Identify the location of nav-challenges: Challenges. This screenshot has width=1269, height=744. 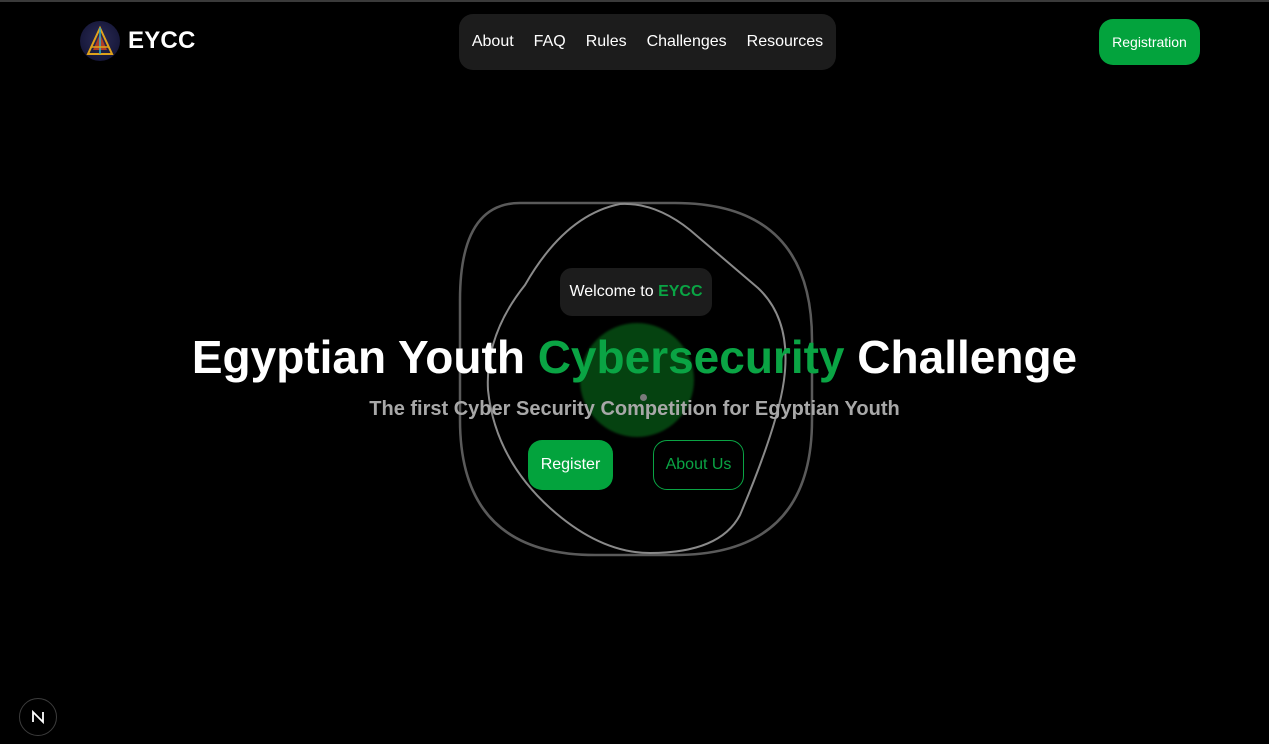
(687, 42).